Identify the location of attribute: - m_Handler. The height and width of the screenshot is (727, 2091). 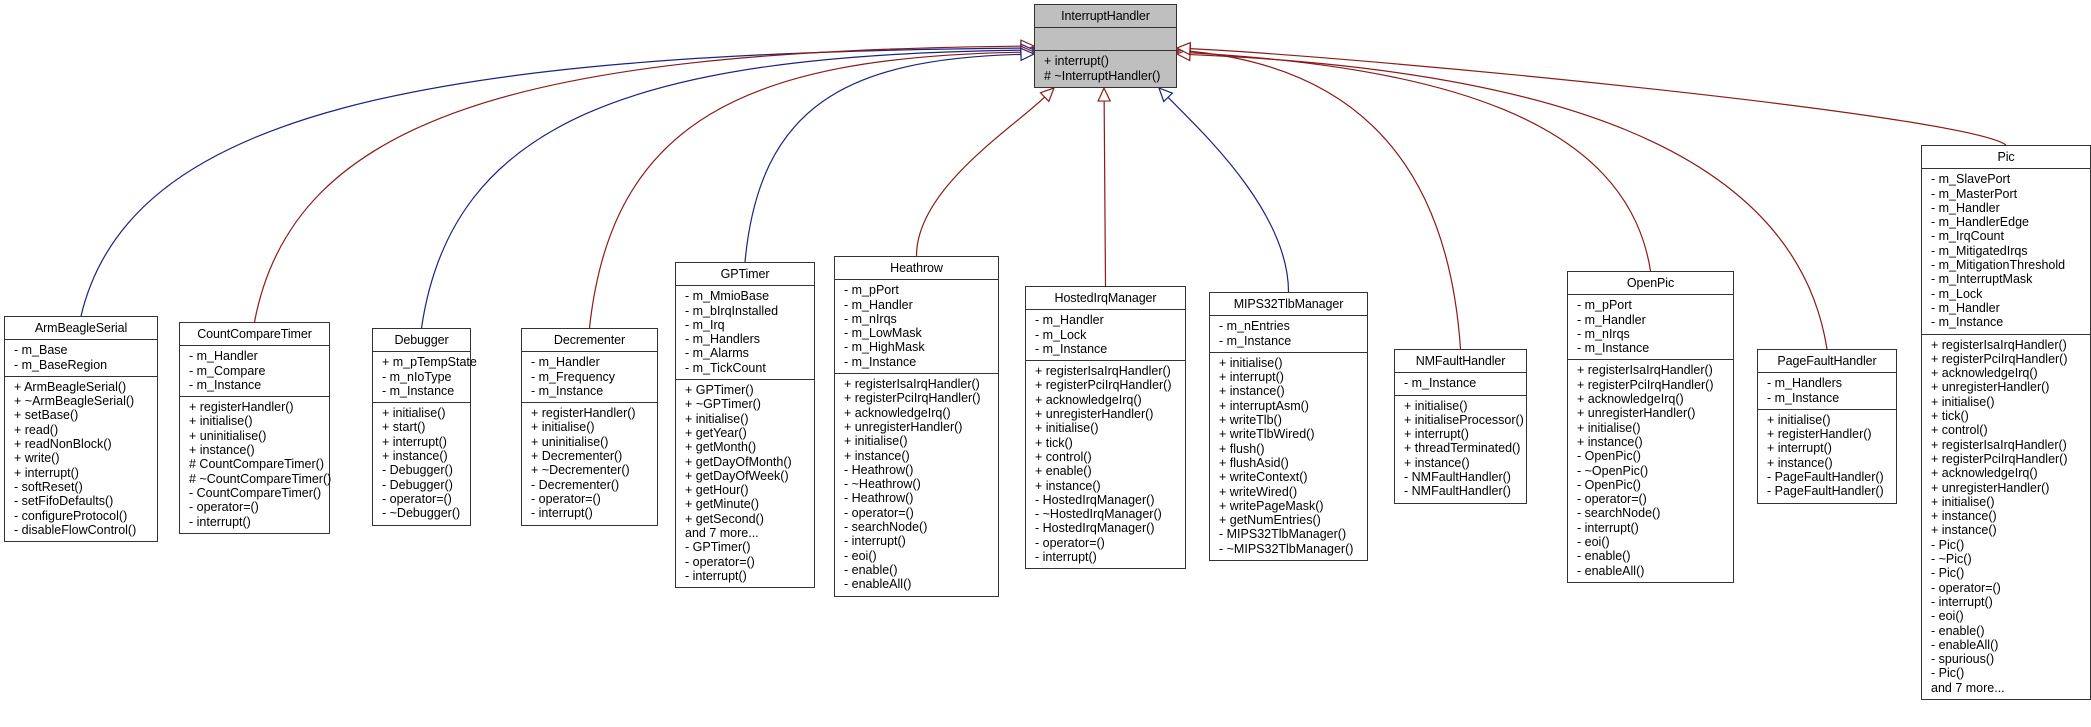
(565, 362).